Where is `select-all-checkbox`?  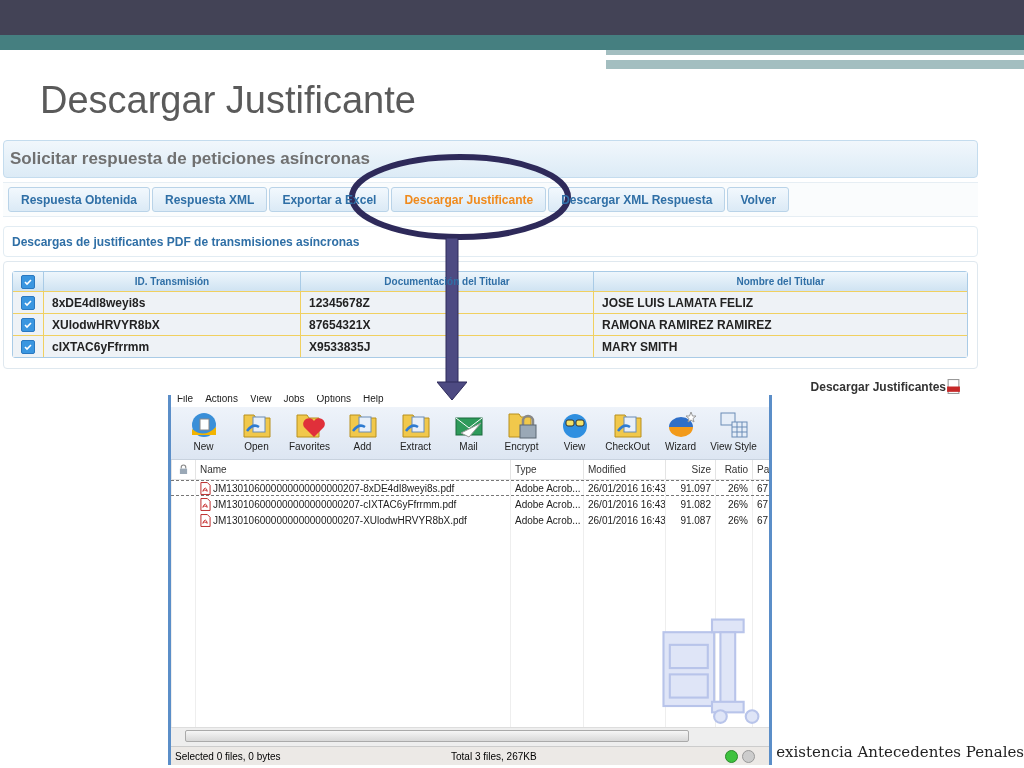
select-all-checkbox is located at coordinates (28, 281).